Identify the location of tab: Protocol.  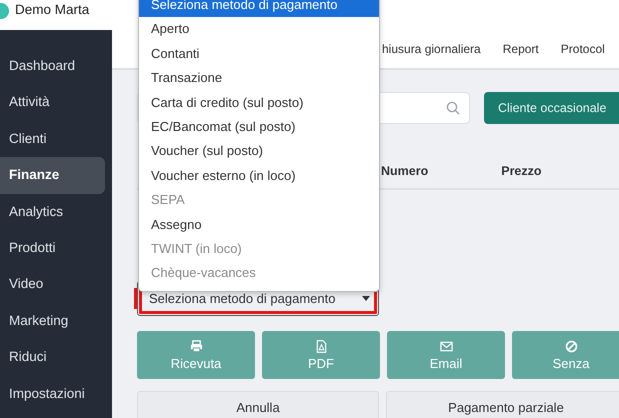
(582, 49).